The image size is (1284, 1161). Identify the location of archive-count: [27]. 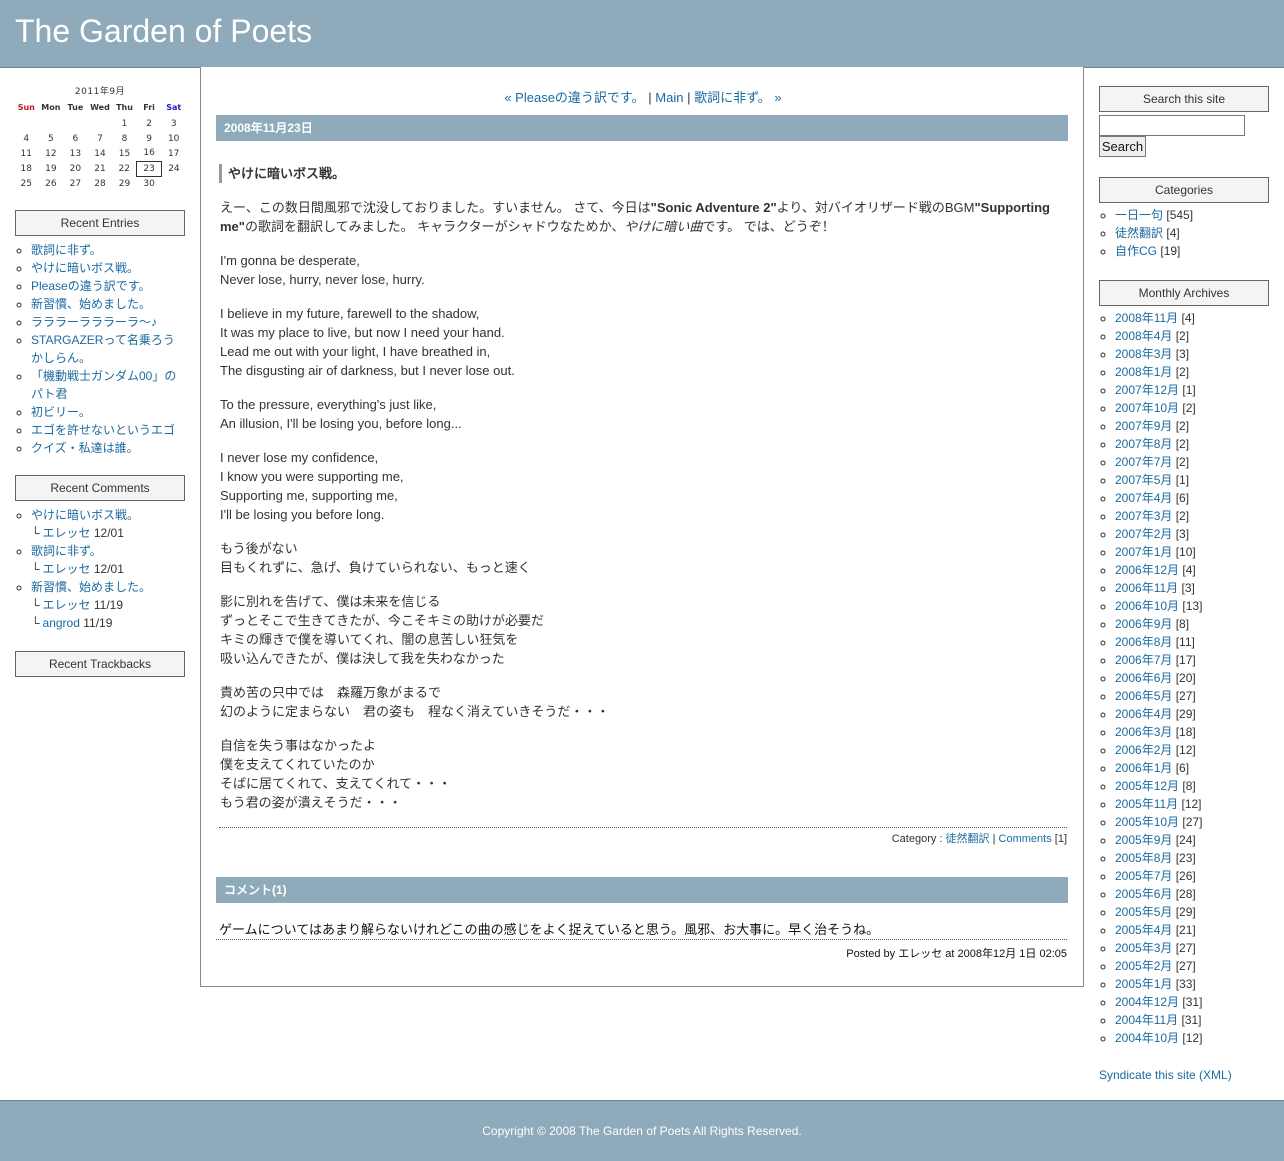
(1185, 696).